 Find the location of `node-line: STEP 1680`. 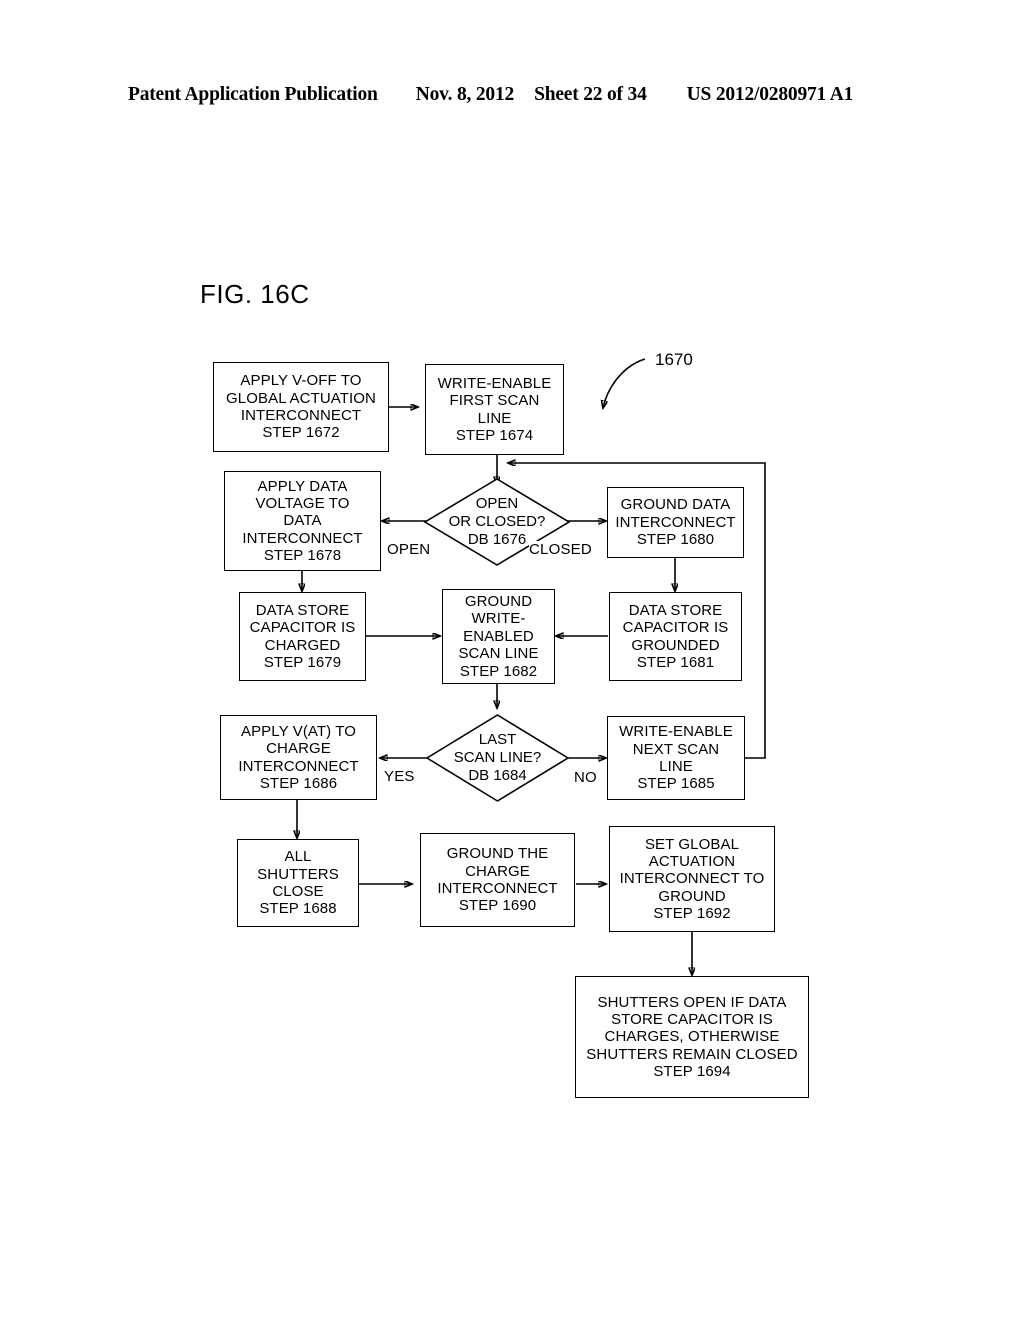

node-line: STEP 1680 is located at coordinates (675, 540).